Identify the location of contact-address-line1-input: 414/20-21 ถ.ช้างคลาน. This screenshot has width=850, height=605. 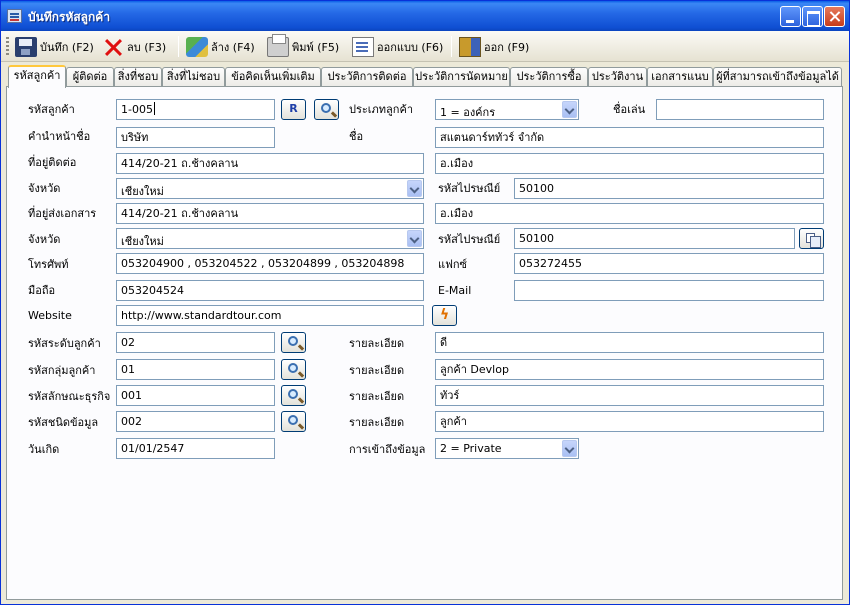
(270, 163).